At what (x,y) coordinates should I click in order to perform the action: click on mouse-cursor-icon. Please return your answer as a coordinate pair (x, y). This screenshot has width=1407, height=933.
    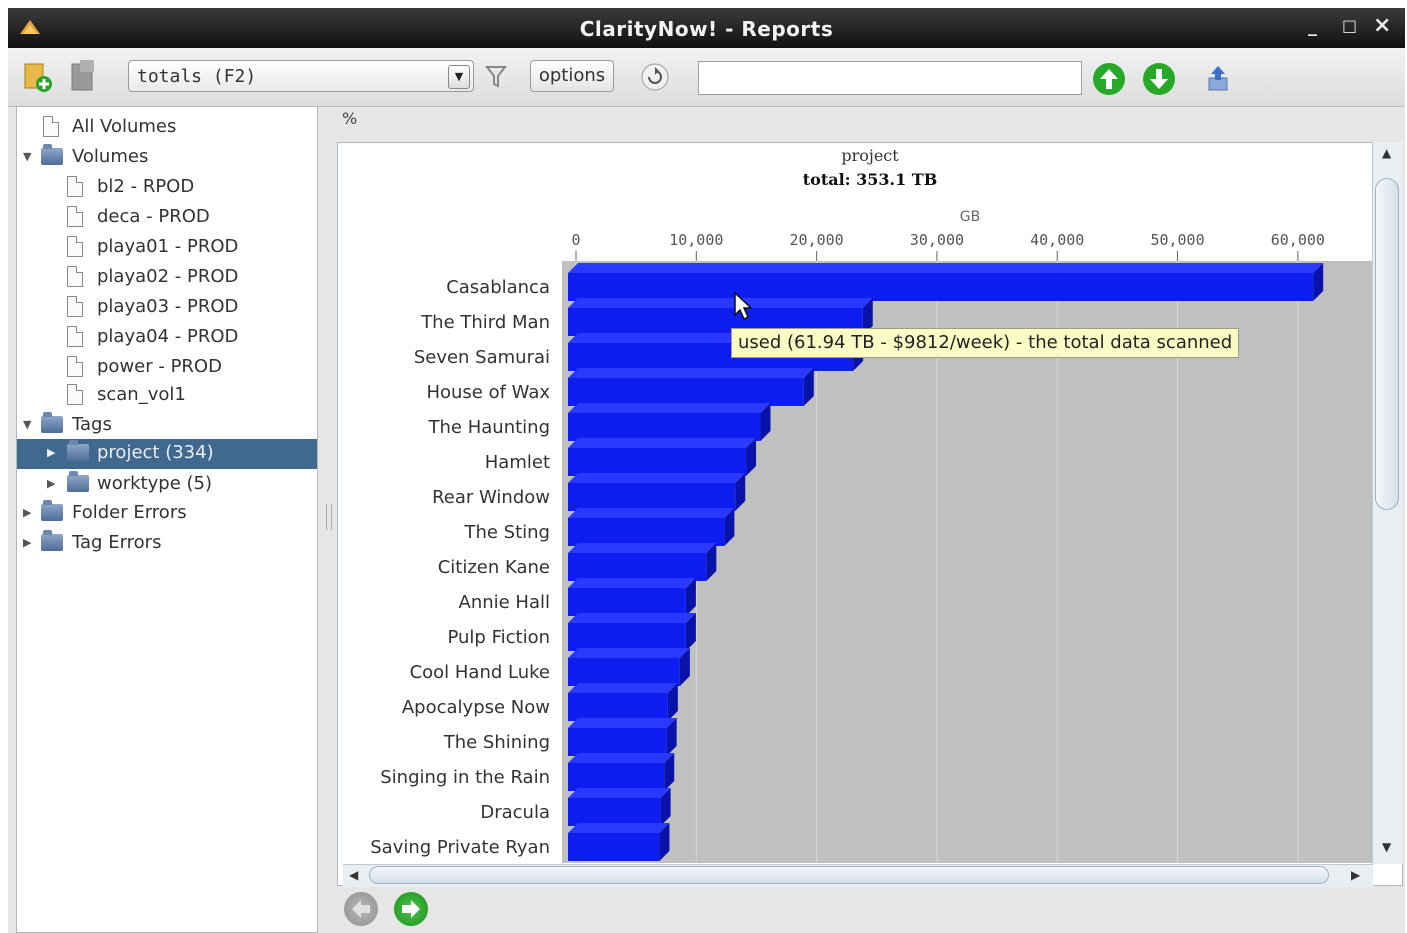
    Looking at the image, I should click on (743, 306).